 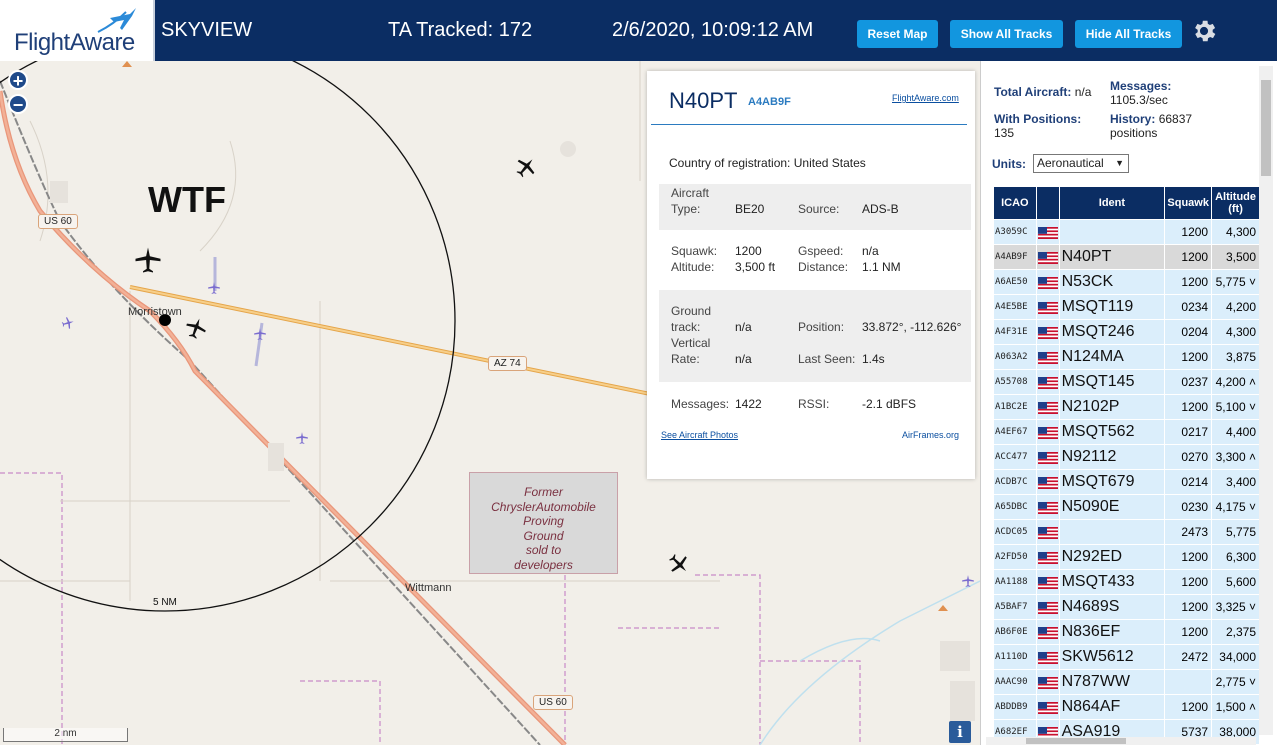 I want to click on row-altitude: 5,600, so click(x=1235, y=582).